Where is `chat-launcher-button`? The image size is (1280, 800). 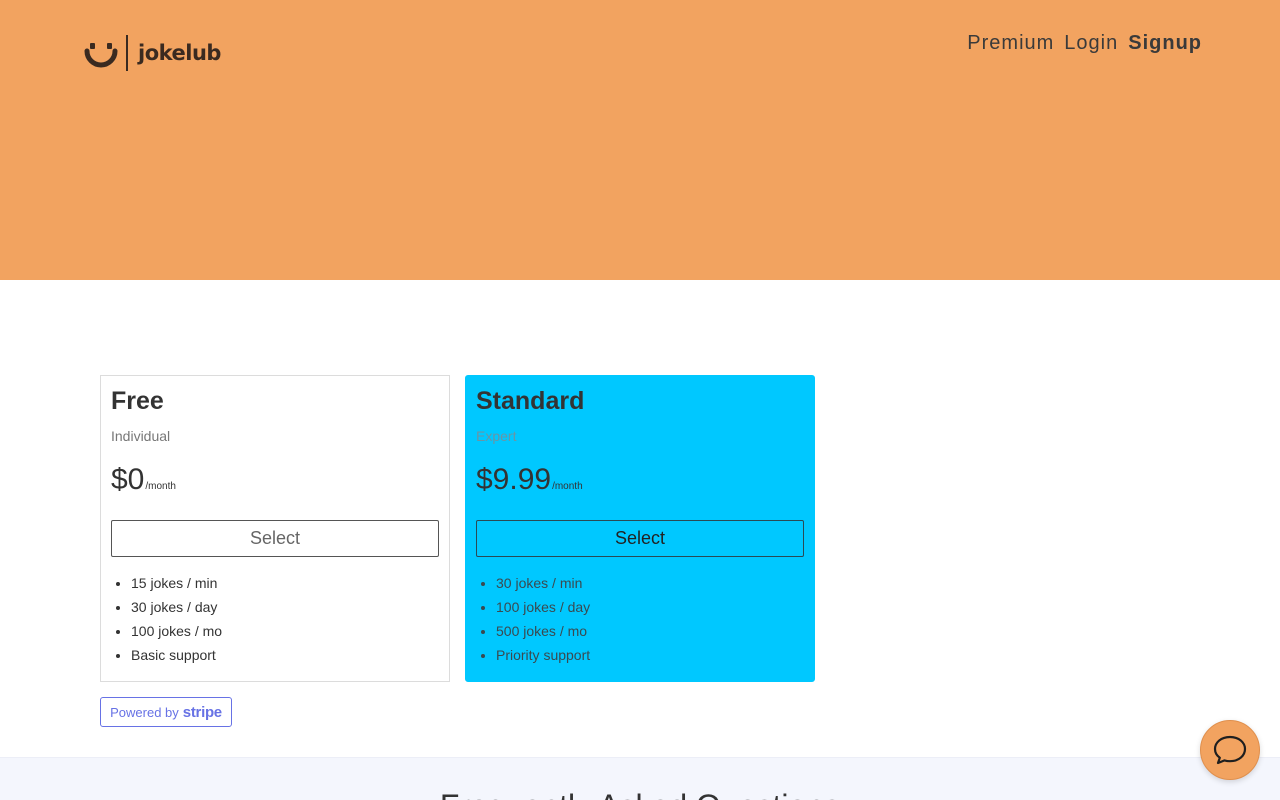 chat-launcher-button is located at coordinates (1230, 750).